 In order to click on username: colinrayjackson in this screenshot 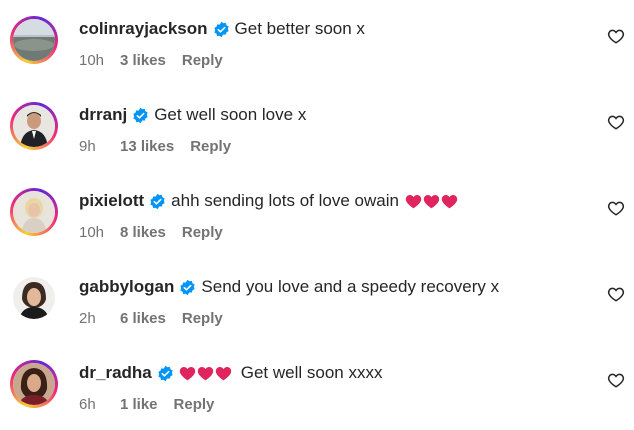, I will do `click(143, 29)`.